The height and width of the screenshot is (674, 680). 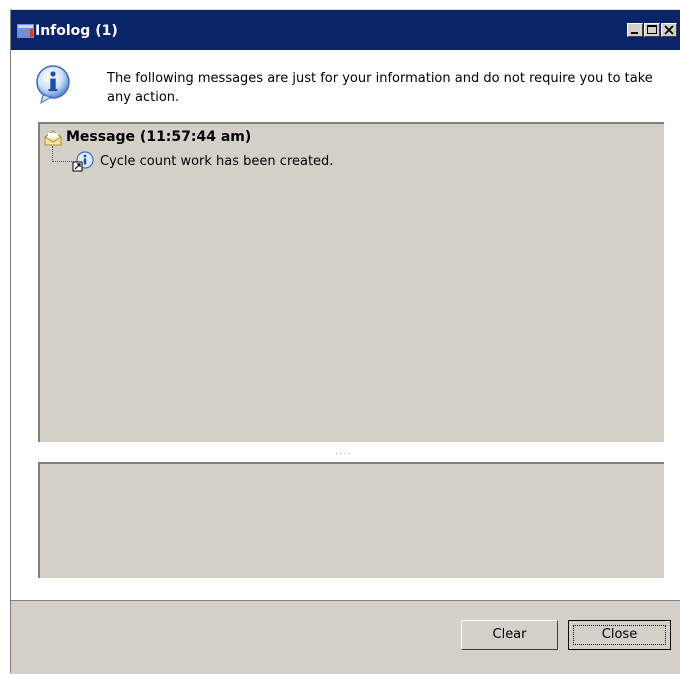 I want to click on message-node-label: Message (11:57:44 am), so click(x=159, y=137).